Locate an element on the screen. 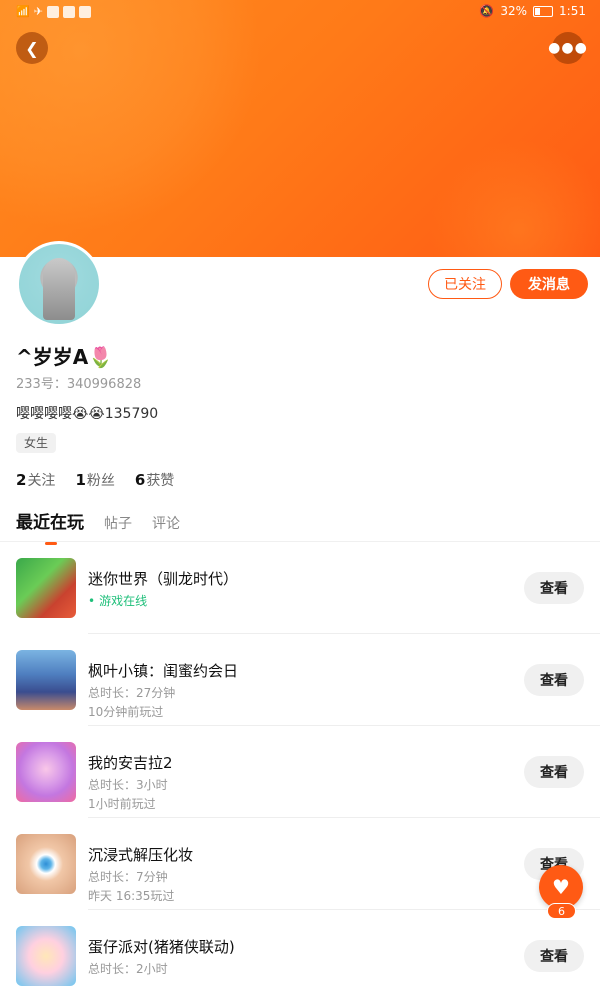  game-name: 我的安吉拉2 is located at coordinates (130, 763).